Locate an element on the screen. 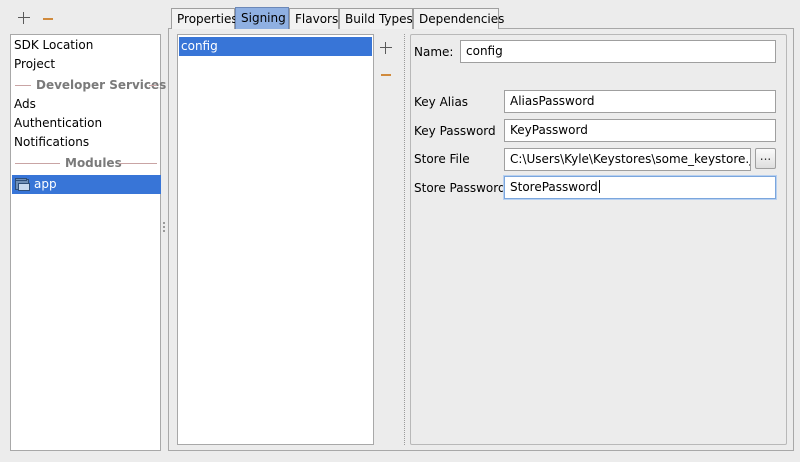  store-password-field: StorePassword is located at coordinates (640, 187).